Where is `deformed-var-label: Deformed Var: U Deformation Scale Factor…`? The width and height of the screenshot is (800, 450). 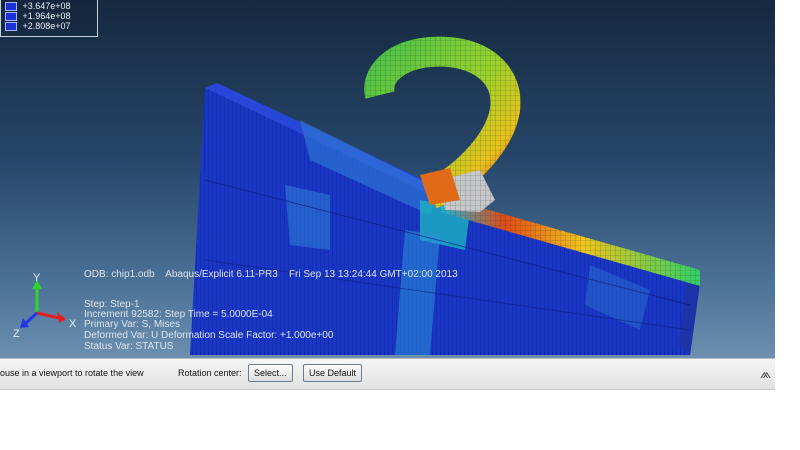 deformed-var-label: Deformed Var: U Deformation Scale Factor… is located at coordinates (209, 335).